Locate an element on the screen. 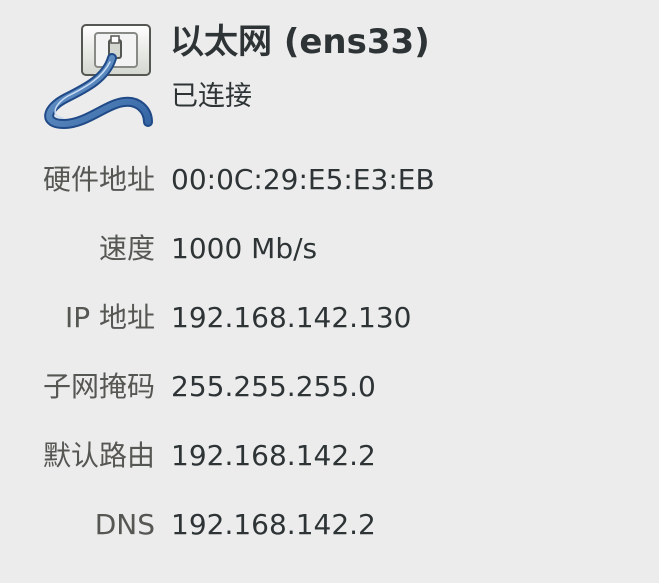 The image size is (659, 583). detail-value: 00:0C:29:E5:E3:EB is located at coordinates (303, 179).